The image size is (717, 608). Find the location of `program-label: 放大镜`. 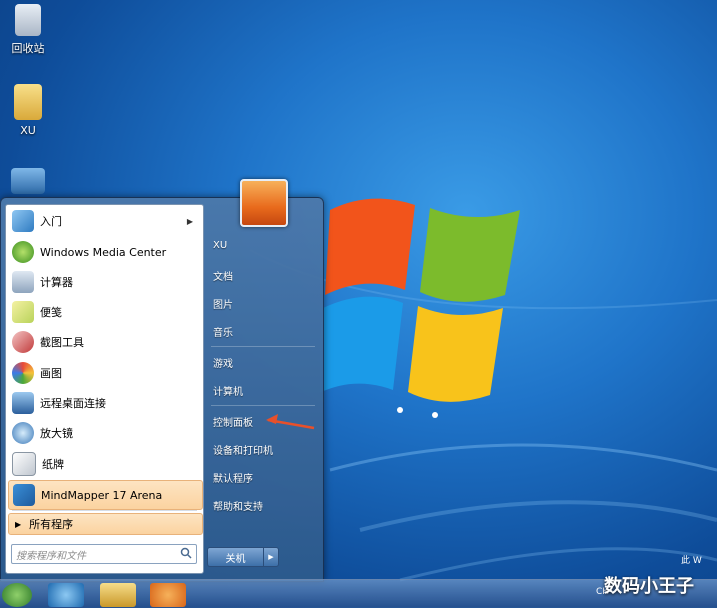

program-label: 放大镜 is located at coordinates (56, 433).